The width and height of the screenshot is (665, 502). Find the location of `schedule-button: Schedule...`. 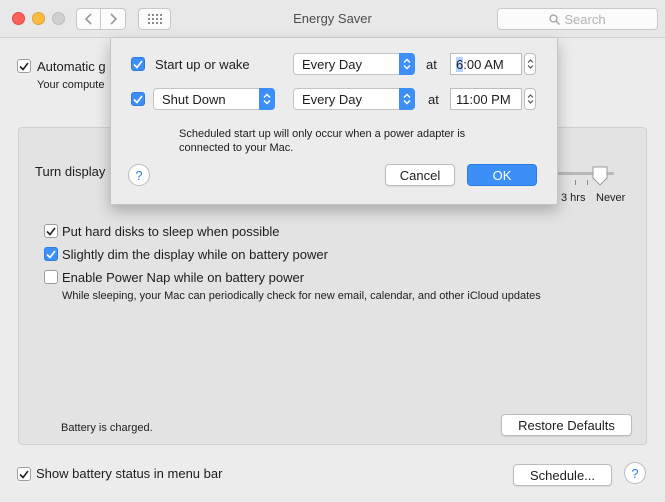

schedule-button: Schedule... is located at coordinates (562, 475).